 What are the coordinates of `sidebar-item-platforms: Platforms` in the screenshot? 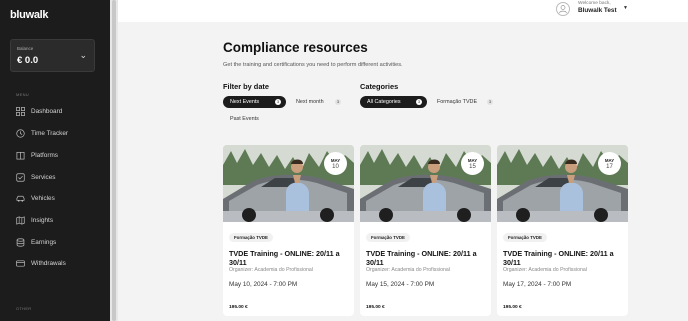 It's located at (37, 155).